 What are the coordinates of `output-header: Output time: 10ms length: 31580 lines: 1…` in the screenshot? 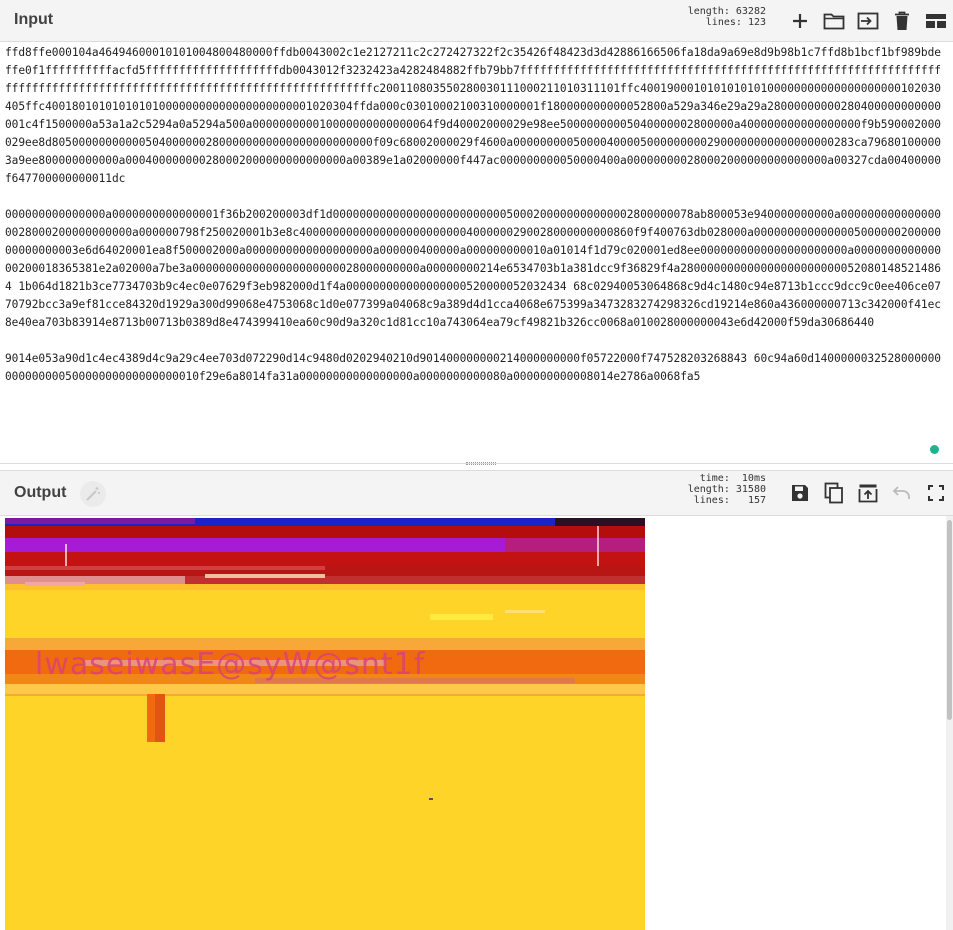 It's located at (476, 493).